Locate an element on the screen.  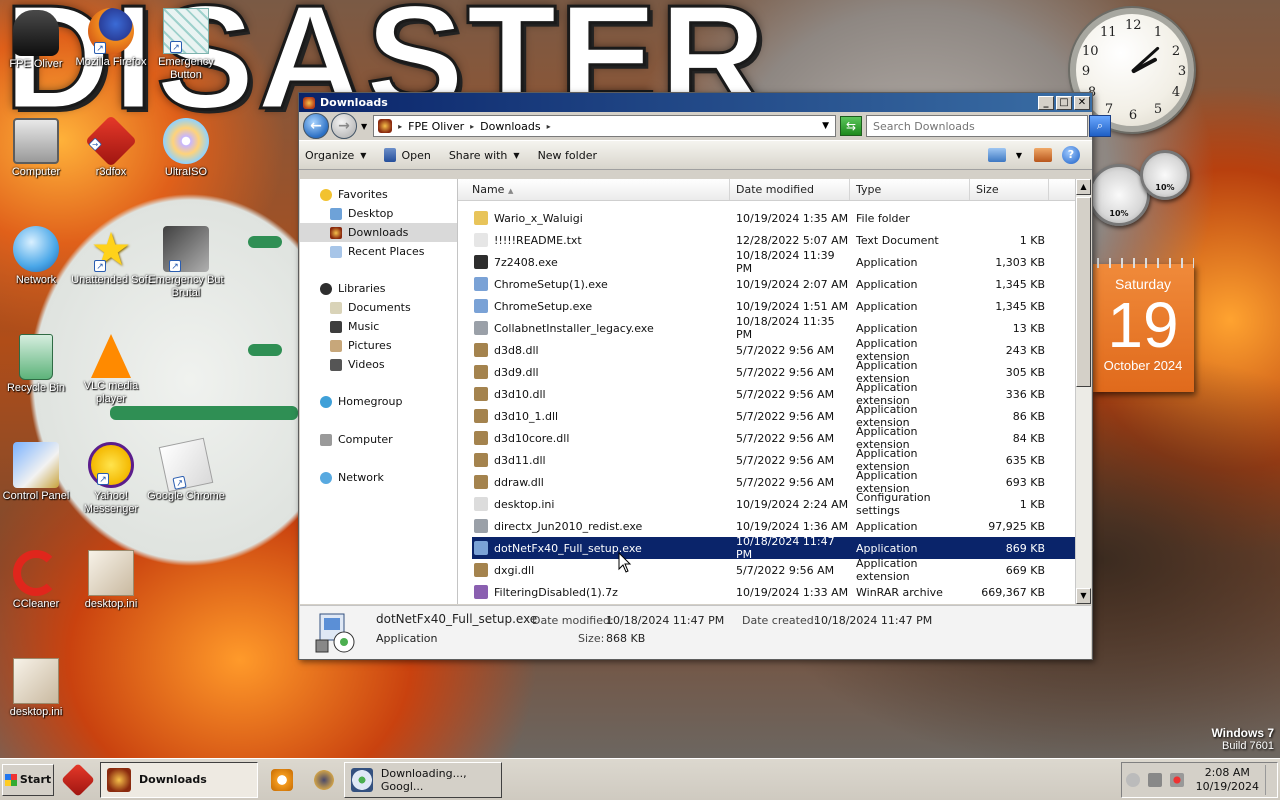
desktop-icon-network: Network is located at coordinates (38, 256).